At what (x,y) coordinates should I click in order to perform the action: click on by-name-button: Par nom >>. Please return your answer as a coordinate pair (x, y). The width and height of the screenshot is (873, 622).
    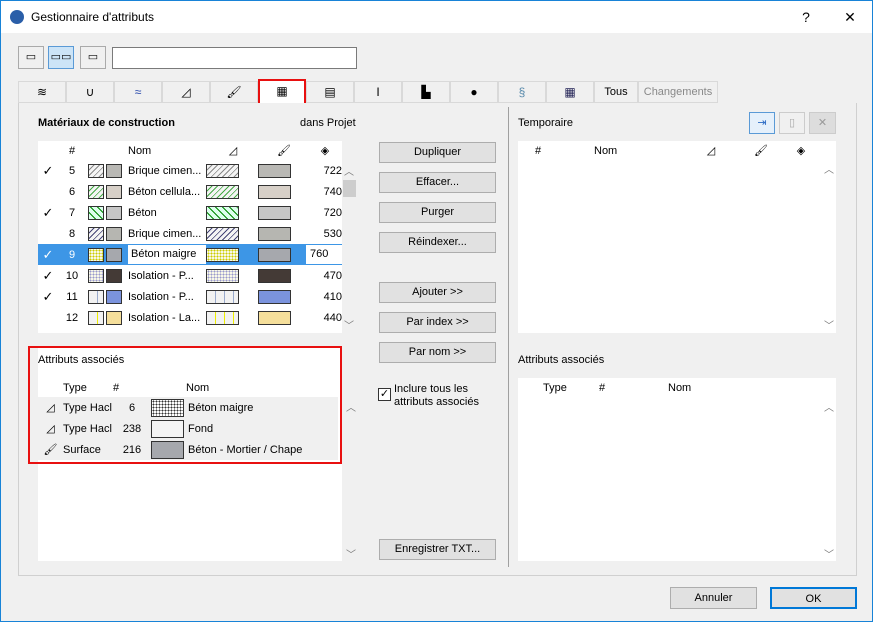
    Looking at the image, I should click on (437, 352).